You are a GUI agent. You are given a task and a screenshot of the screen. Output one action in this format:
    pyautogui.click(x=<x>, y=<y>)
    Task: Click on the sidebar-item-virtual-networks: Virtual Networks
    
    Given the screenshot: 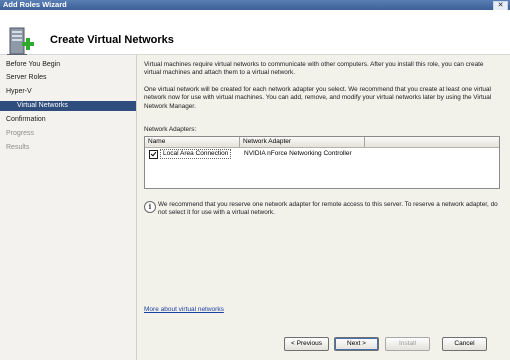 What is the action you would take?
    pyautogui.click(x=68, y=106)
    